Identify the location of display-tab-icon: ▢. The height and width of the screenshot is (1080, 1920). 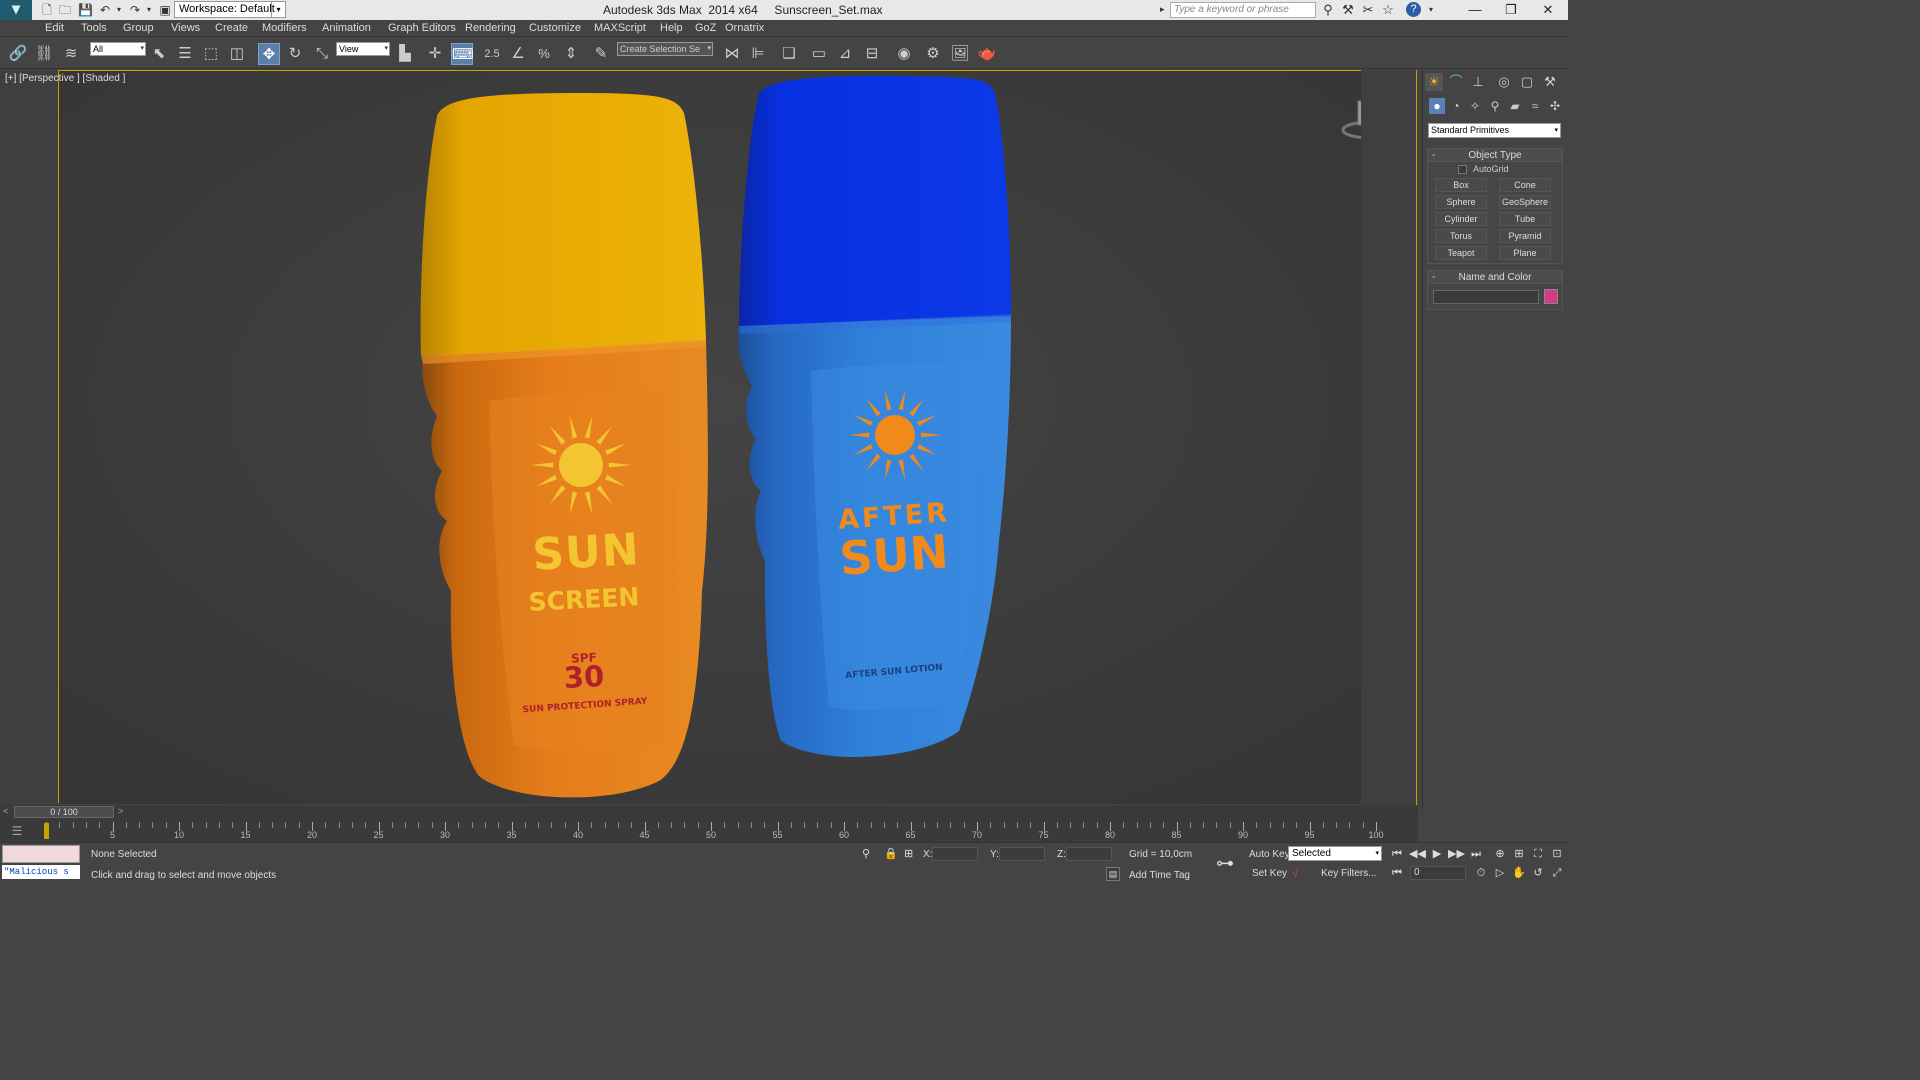
(1527, 82).